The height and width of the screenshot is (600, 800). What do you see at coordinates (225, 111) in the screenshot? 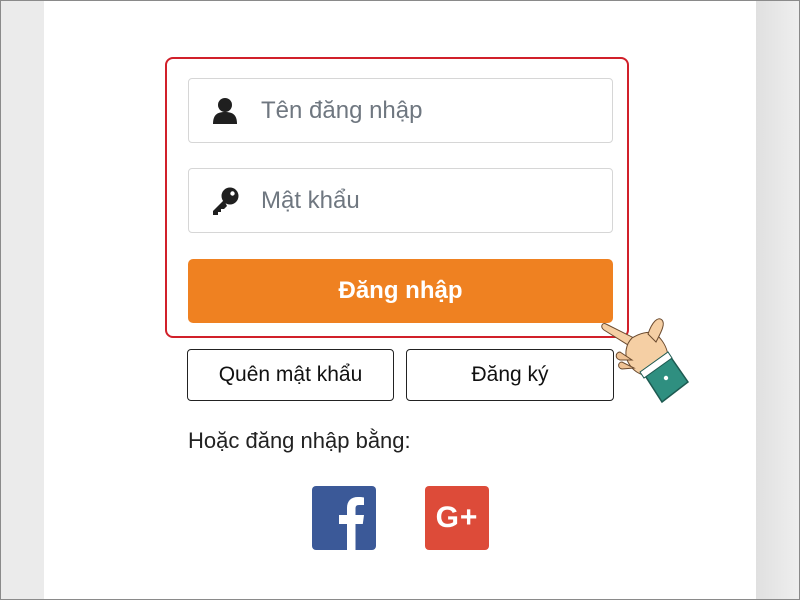
I see `user-icon` at bounding box center [225, 111].